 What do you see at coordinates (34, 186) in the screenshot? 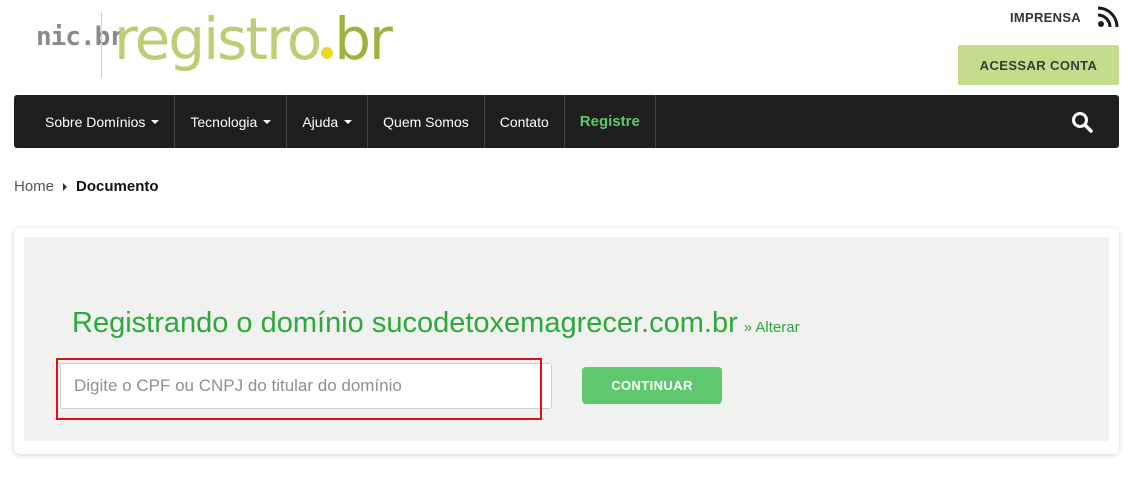
I see `breadcrumb-home-link: Home` at bounding box center [34, 186].